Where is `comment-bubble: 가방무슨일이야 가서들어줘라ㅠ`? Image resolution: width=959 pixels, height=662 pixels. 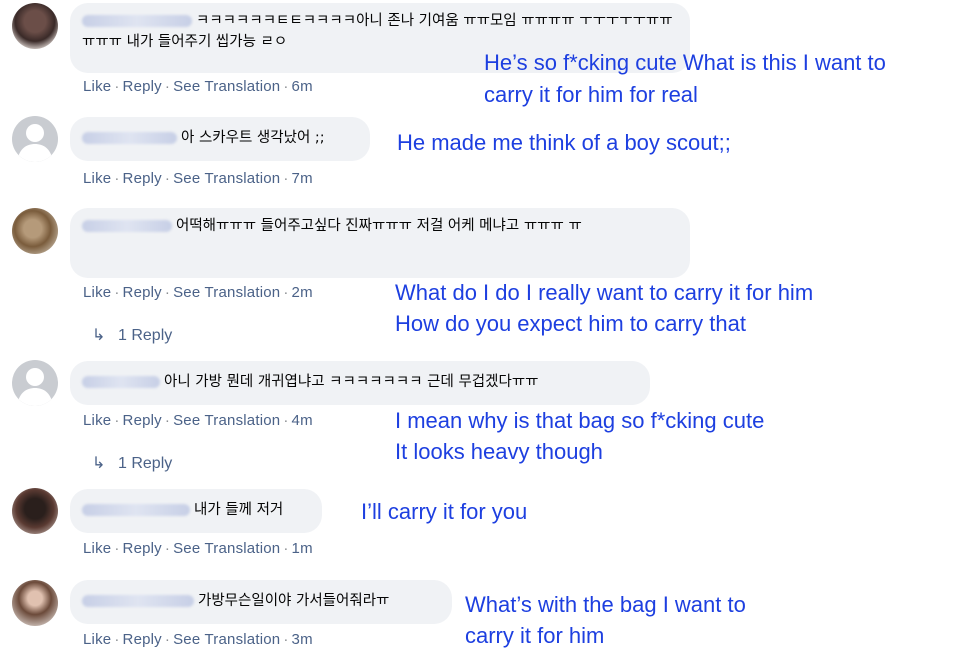
comment-bubble: 가방무슨일이야 가서들어줘라ㅠ is located at coordinates (261, 602).